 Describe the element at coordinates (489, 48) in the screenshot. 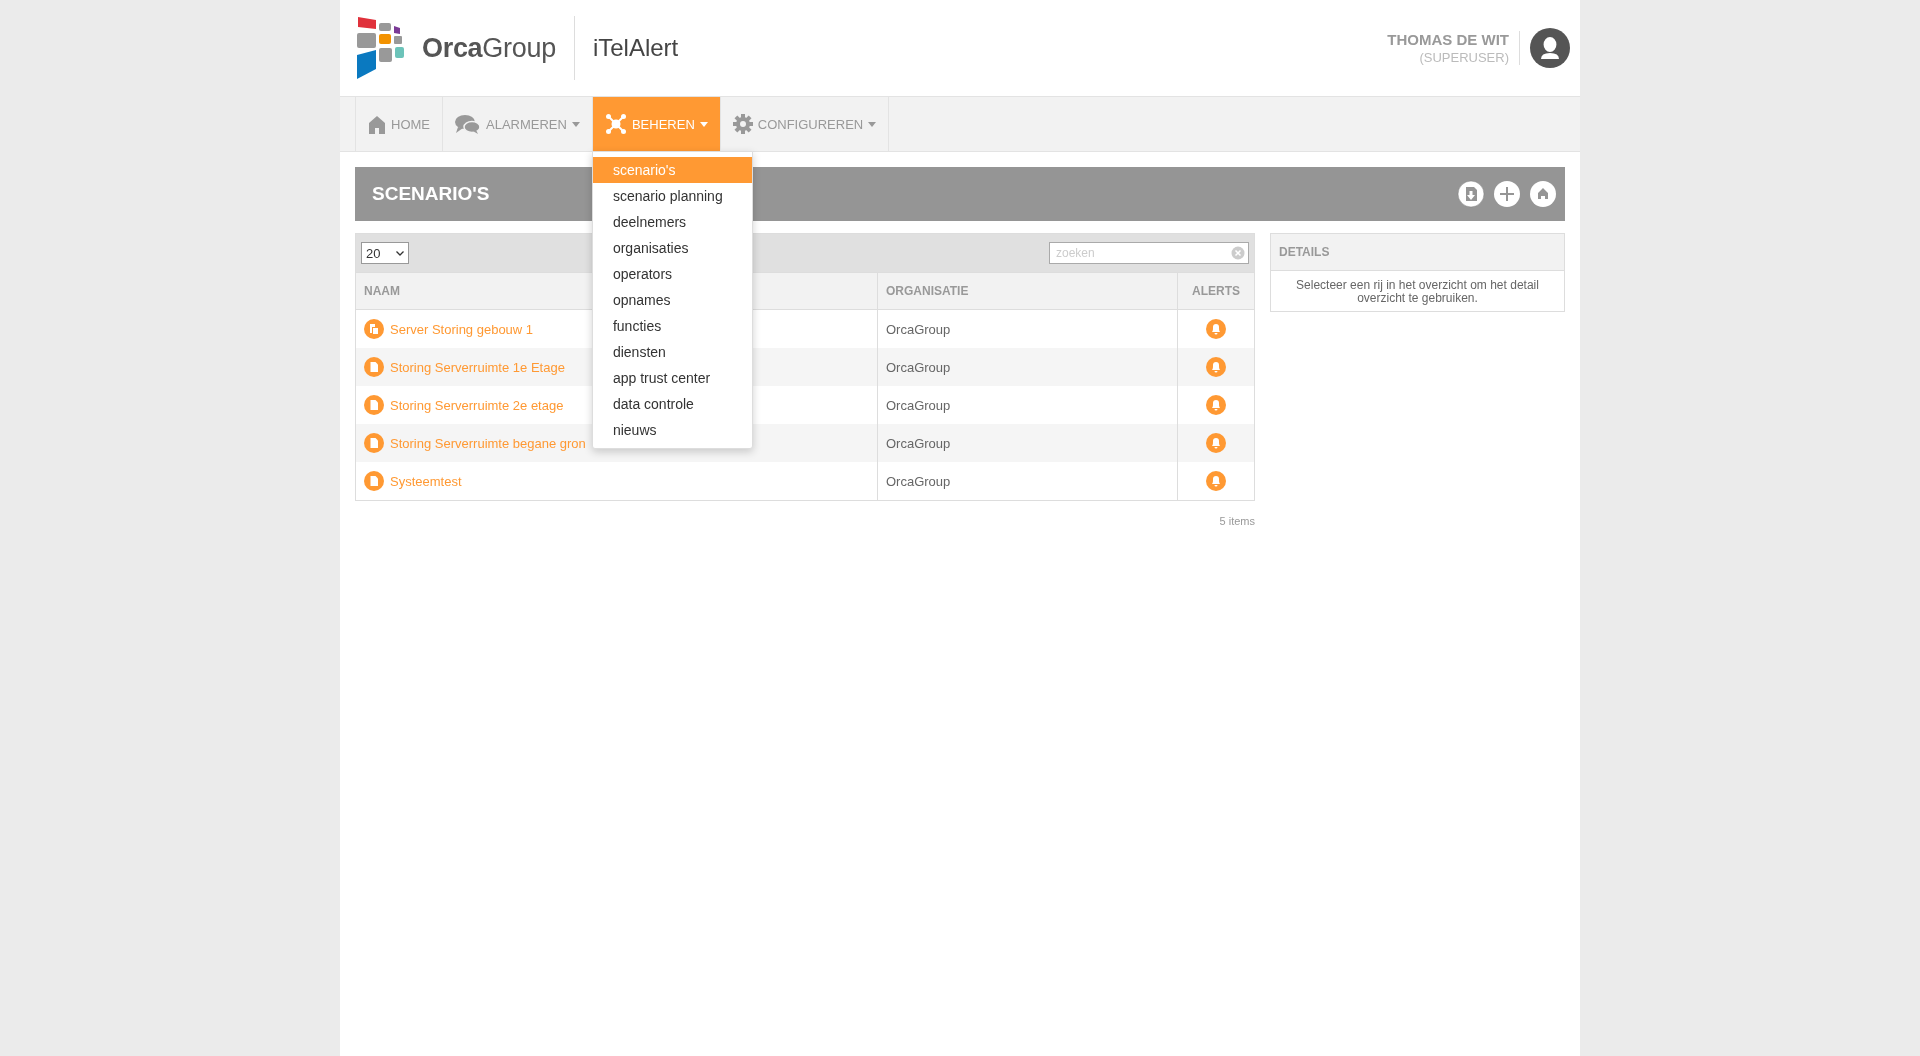

I see `brand-name: OrcaGroup` at that location.